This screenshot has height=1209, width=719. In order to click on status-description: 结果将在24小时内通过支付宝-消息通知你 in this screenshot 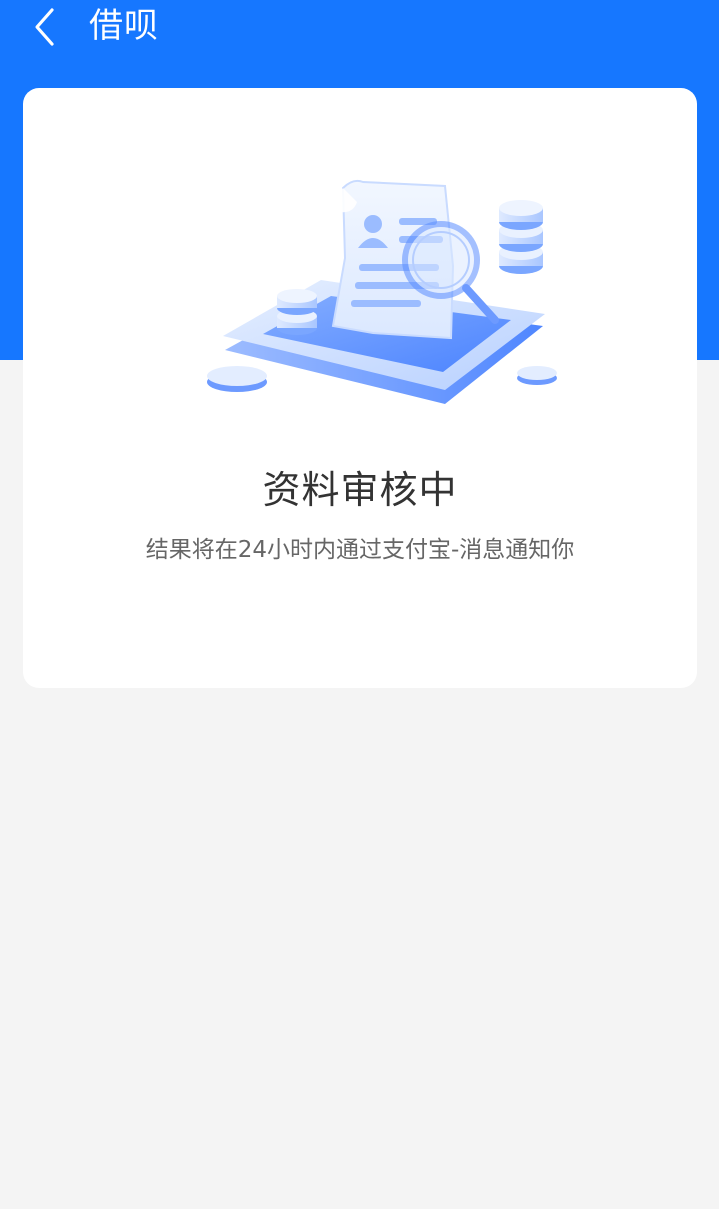, I will do `click(360, 550)`.